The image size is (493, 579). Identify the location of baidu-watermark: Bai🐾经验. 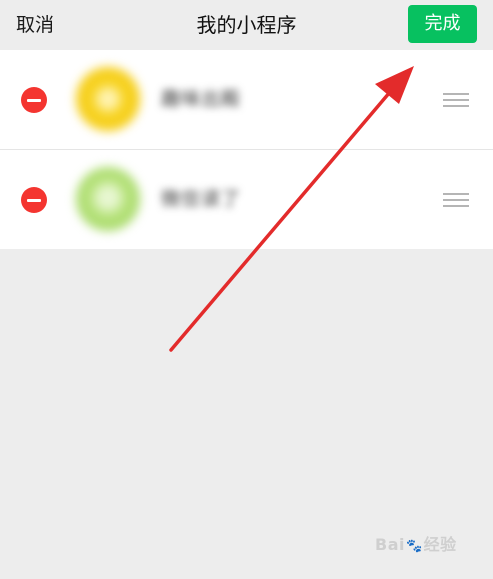
(416, 544).